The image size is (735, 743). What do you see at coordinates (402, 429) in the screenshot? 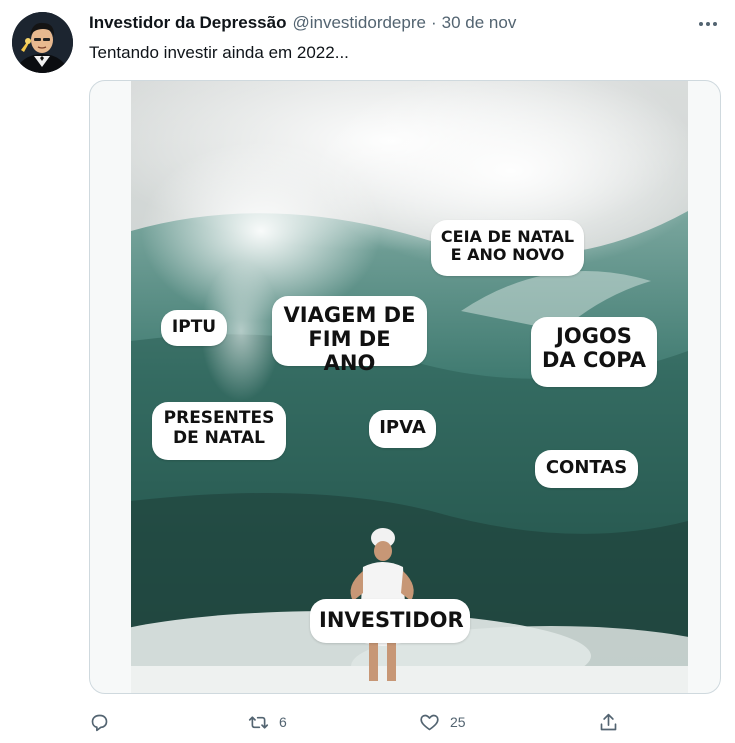
I see `label-ipva: IPVA` at bounding box center [402, 429].